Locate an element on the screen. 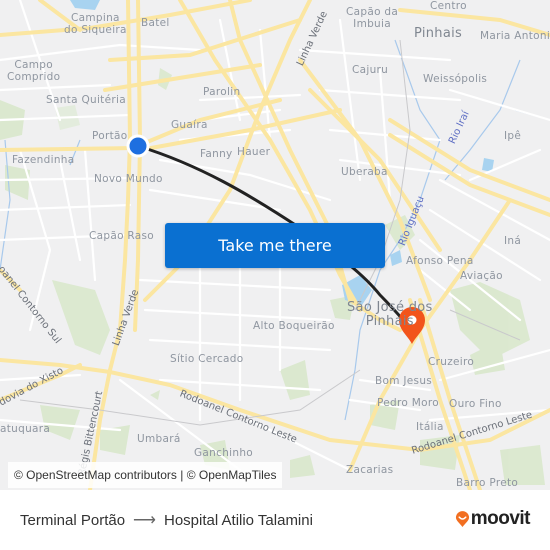  label-aviacao: Aviação is located at coordinates (481, 276).